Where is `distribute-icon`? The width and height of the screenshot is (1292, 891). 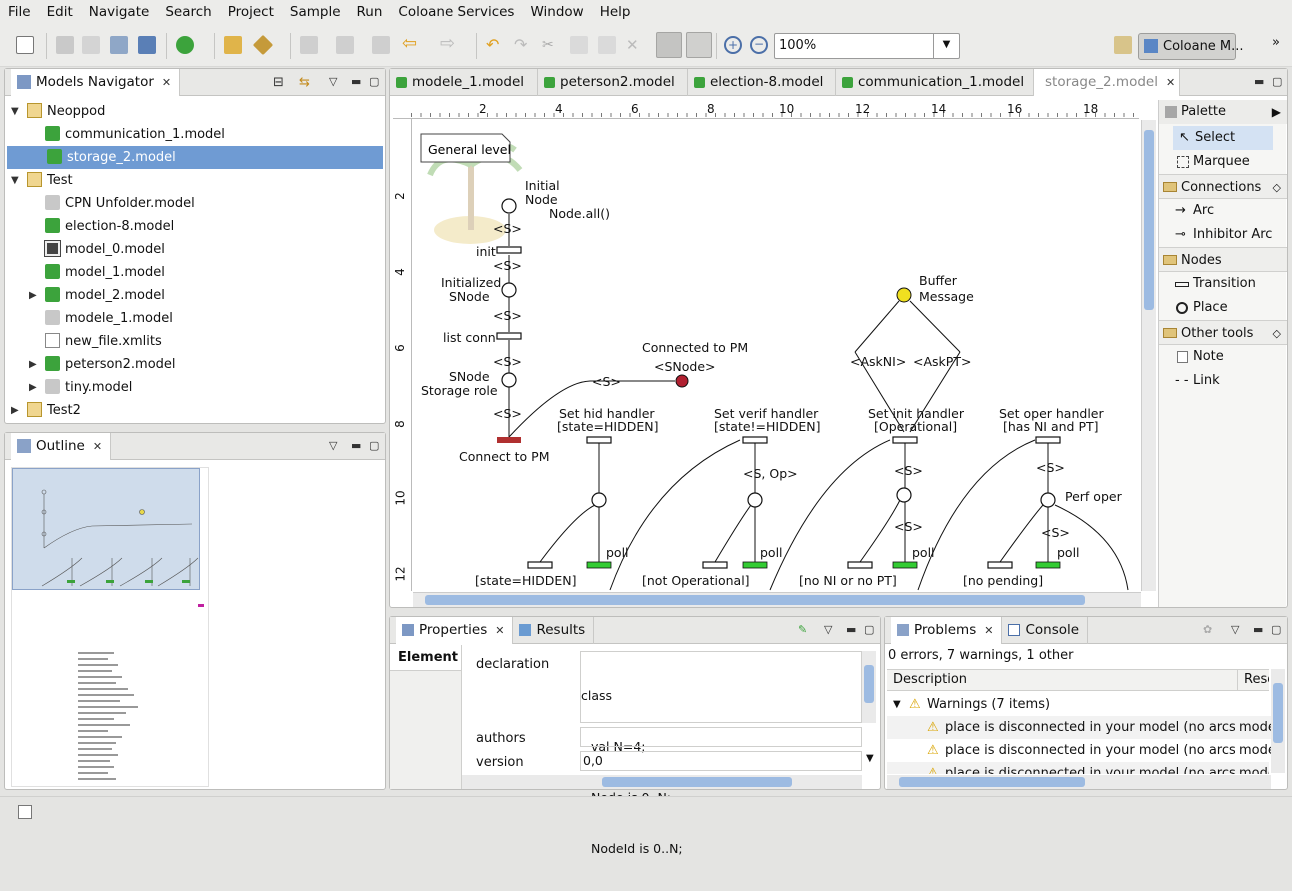
distribute-icon is located at coordinates (345, 45).